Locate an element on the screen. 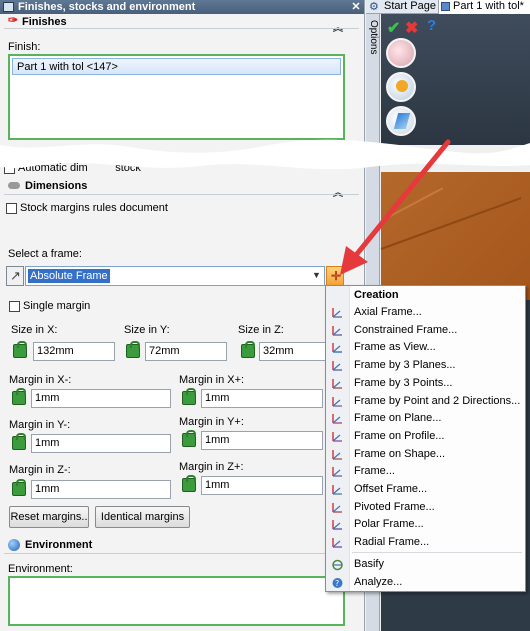  margin-yp-input: 1mm is located at coordinates (262, 440).